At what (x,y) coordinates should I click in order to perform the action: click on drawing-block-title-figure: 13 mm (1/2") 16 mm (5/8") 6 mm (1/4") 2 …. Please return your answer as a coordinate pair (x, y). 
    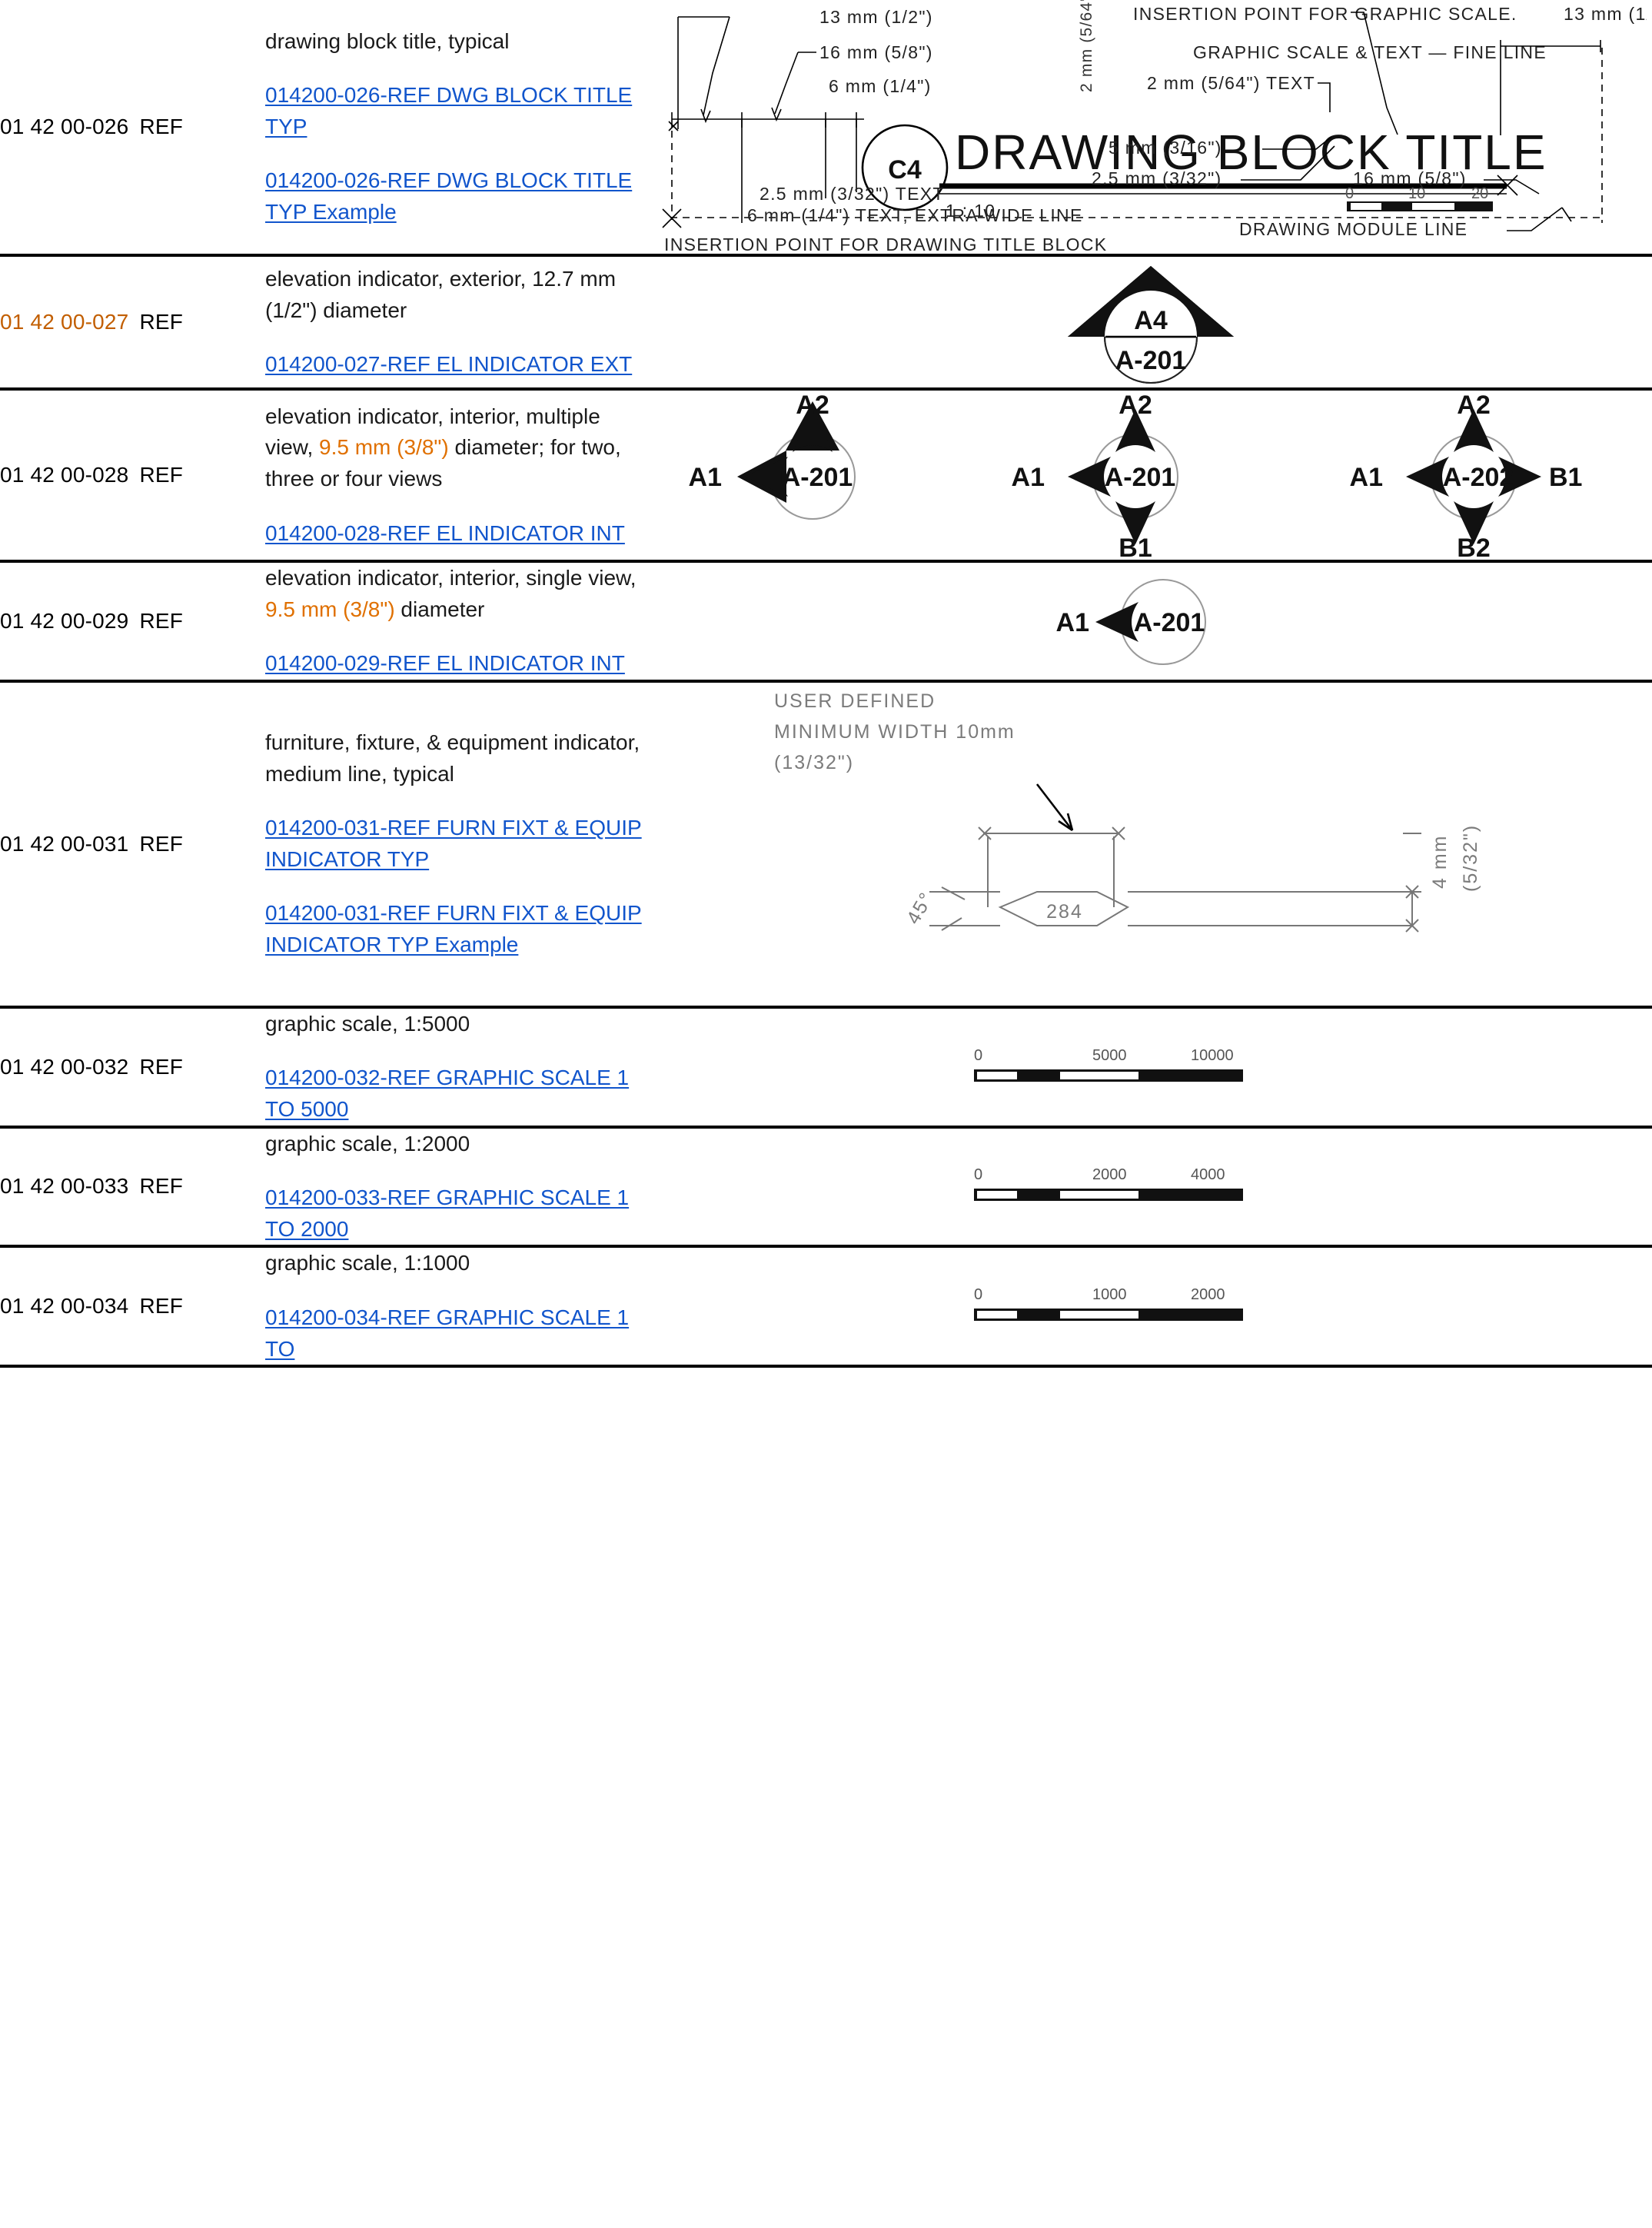
    Looking at the image, I should click on (1151, 127).